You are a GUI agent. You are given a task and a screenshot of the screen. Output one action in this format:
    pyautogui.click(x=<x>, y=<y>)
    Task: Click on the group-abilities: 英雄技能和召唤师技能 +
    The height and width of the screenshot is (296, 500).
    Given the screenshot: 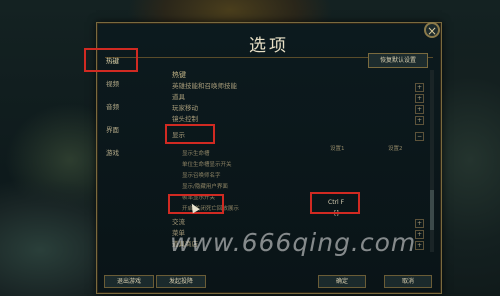 What is the action you would take?
    pyautogui.click(x=298, y=86)
    